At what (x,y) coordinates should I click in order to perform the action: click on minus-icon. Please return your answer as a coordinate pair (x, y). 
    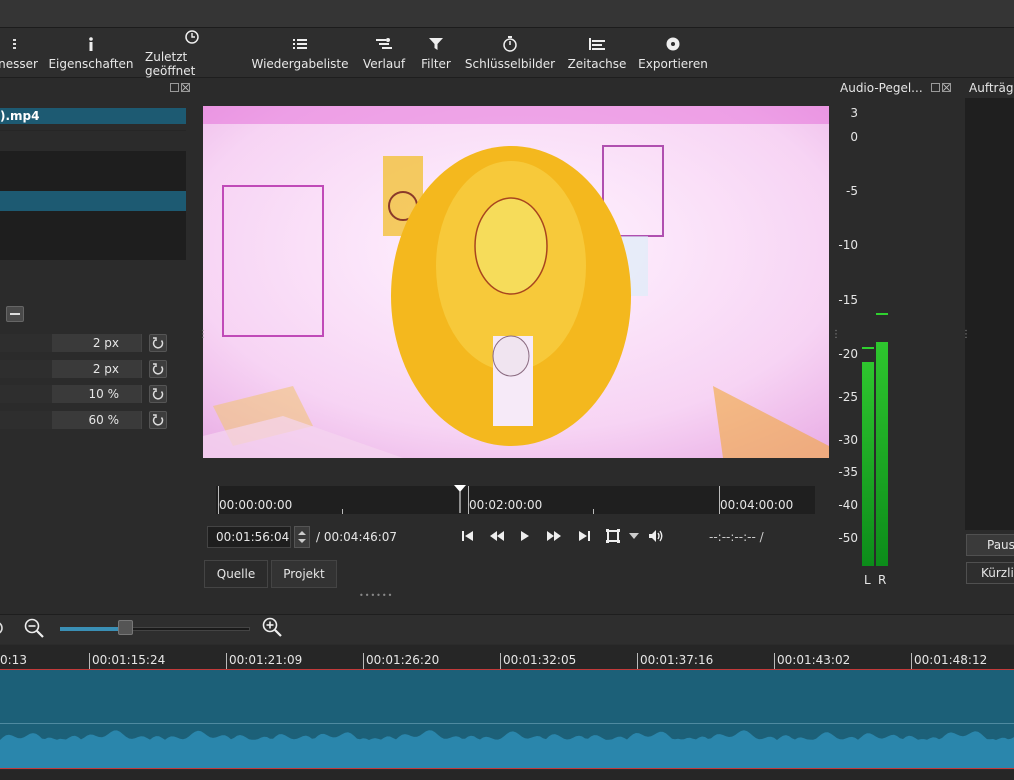
    Looking at the image, I should click on (15, 314).